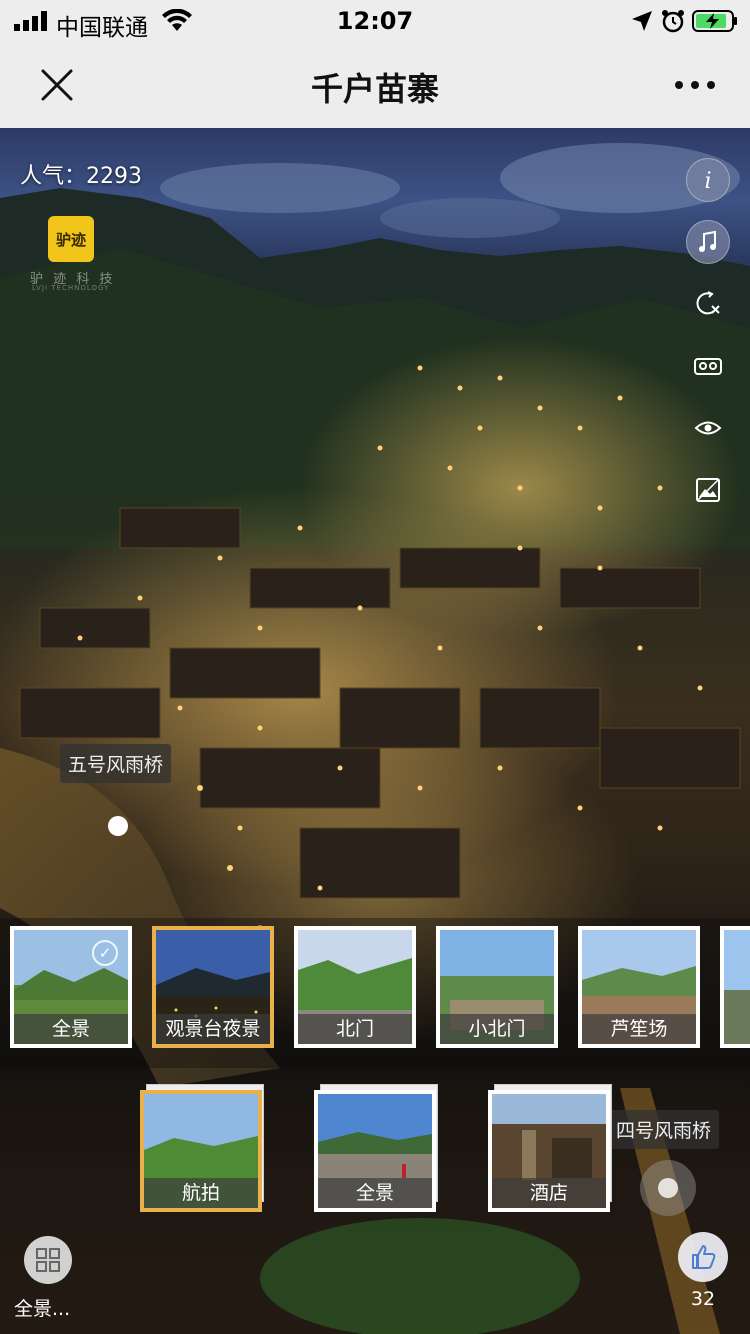  I want to click on scene-thumb-lusheng-square: 芦笙场, so click(639, 987).